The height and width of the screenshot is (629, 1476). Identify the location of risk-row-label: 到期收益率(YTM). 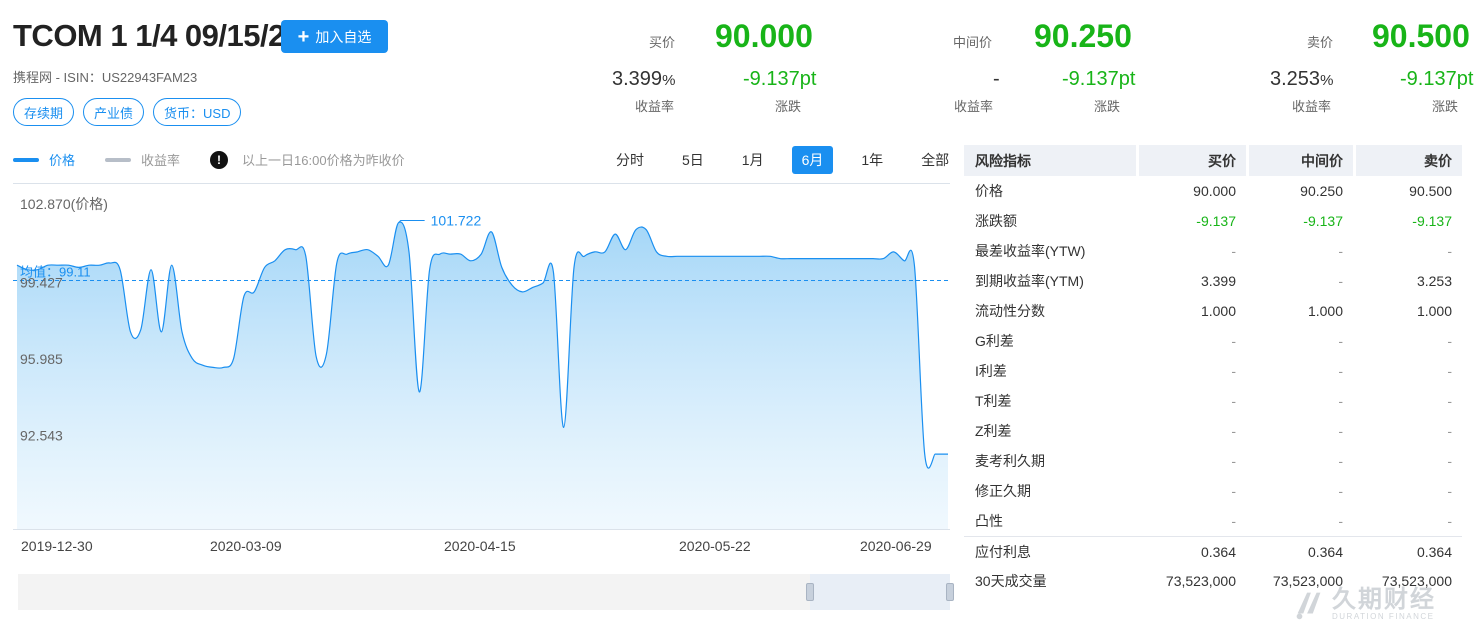
(1029, 281).